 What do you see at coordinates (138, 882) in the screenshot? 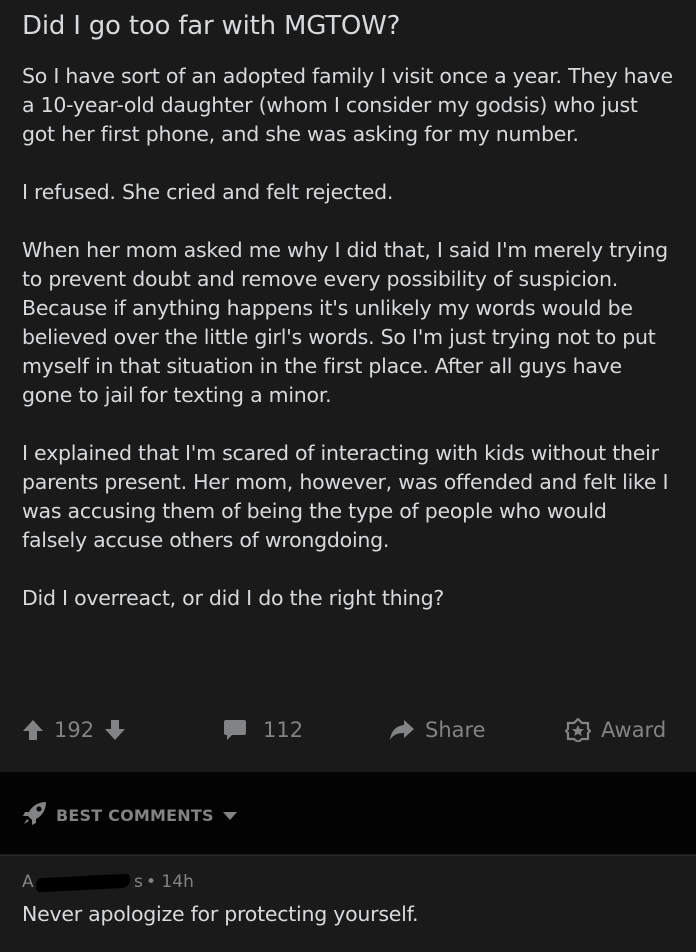
I see `author-final-letter: s` at bounding box center [138, 882].